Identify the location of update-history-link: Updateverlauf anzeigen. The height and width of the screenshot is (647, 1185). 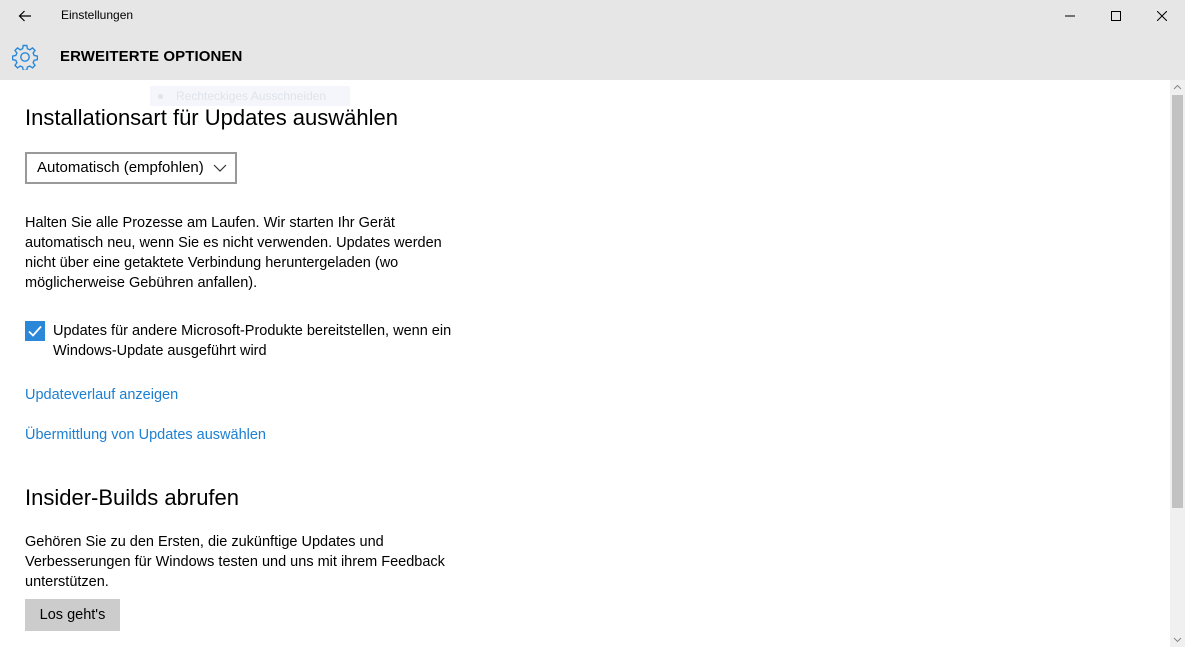
(101, 395).